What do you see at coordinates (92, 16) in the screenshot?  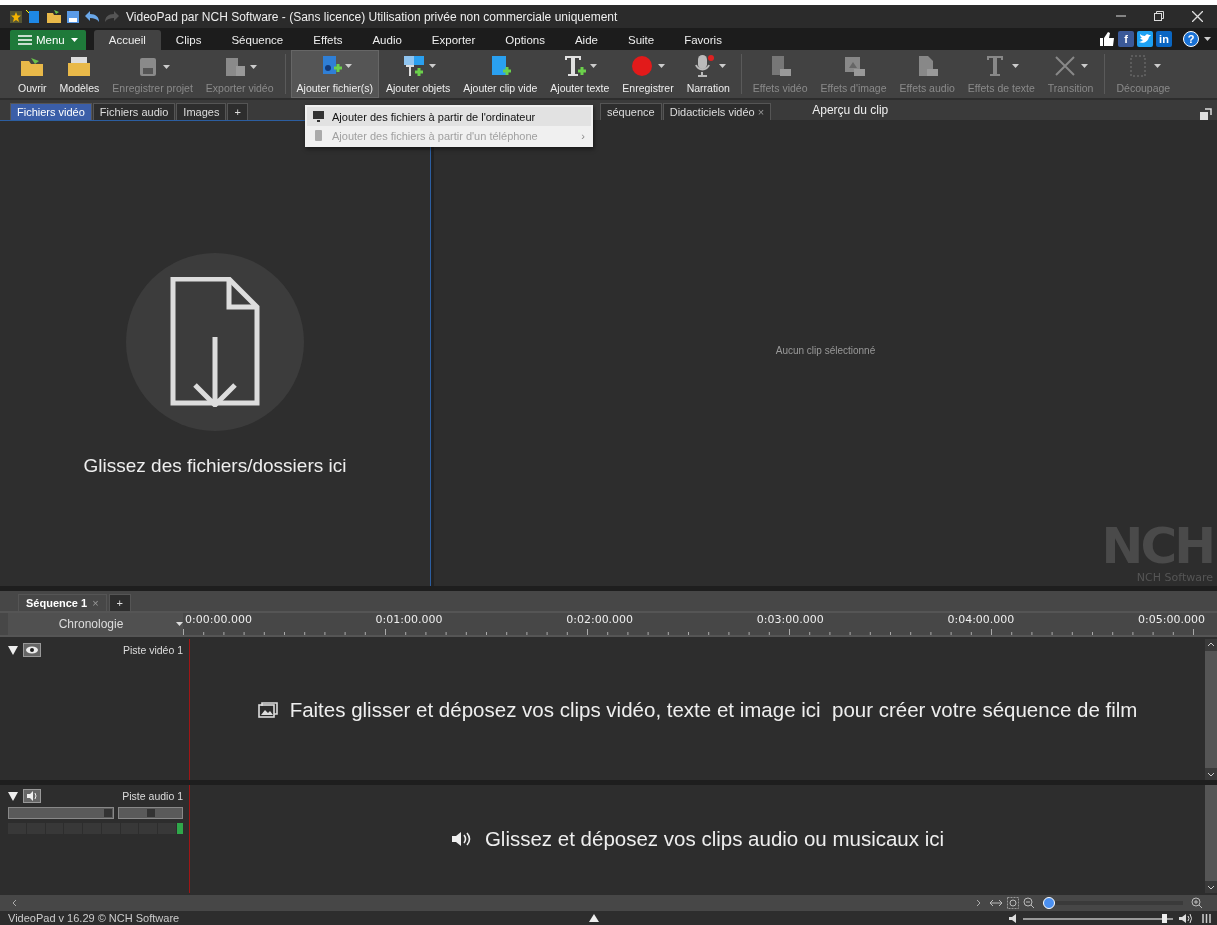 I see `undo-icon` at bounding box center [92, 16].